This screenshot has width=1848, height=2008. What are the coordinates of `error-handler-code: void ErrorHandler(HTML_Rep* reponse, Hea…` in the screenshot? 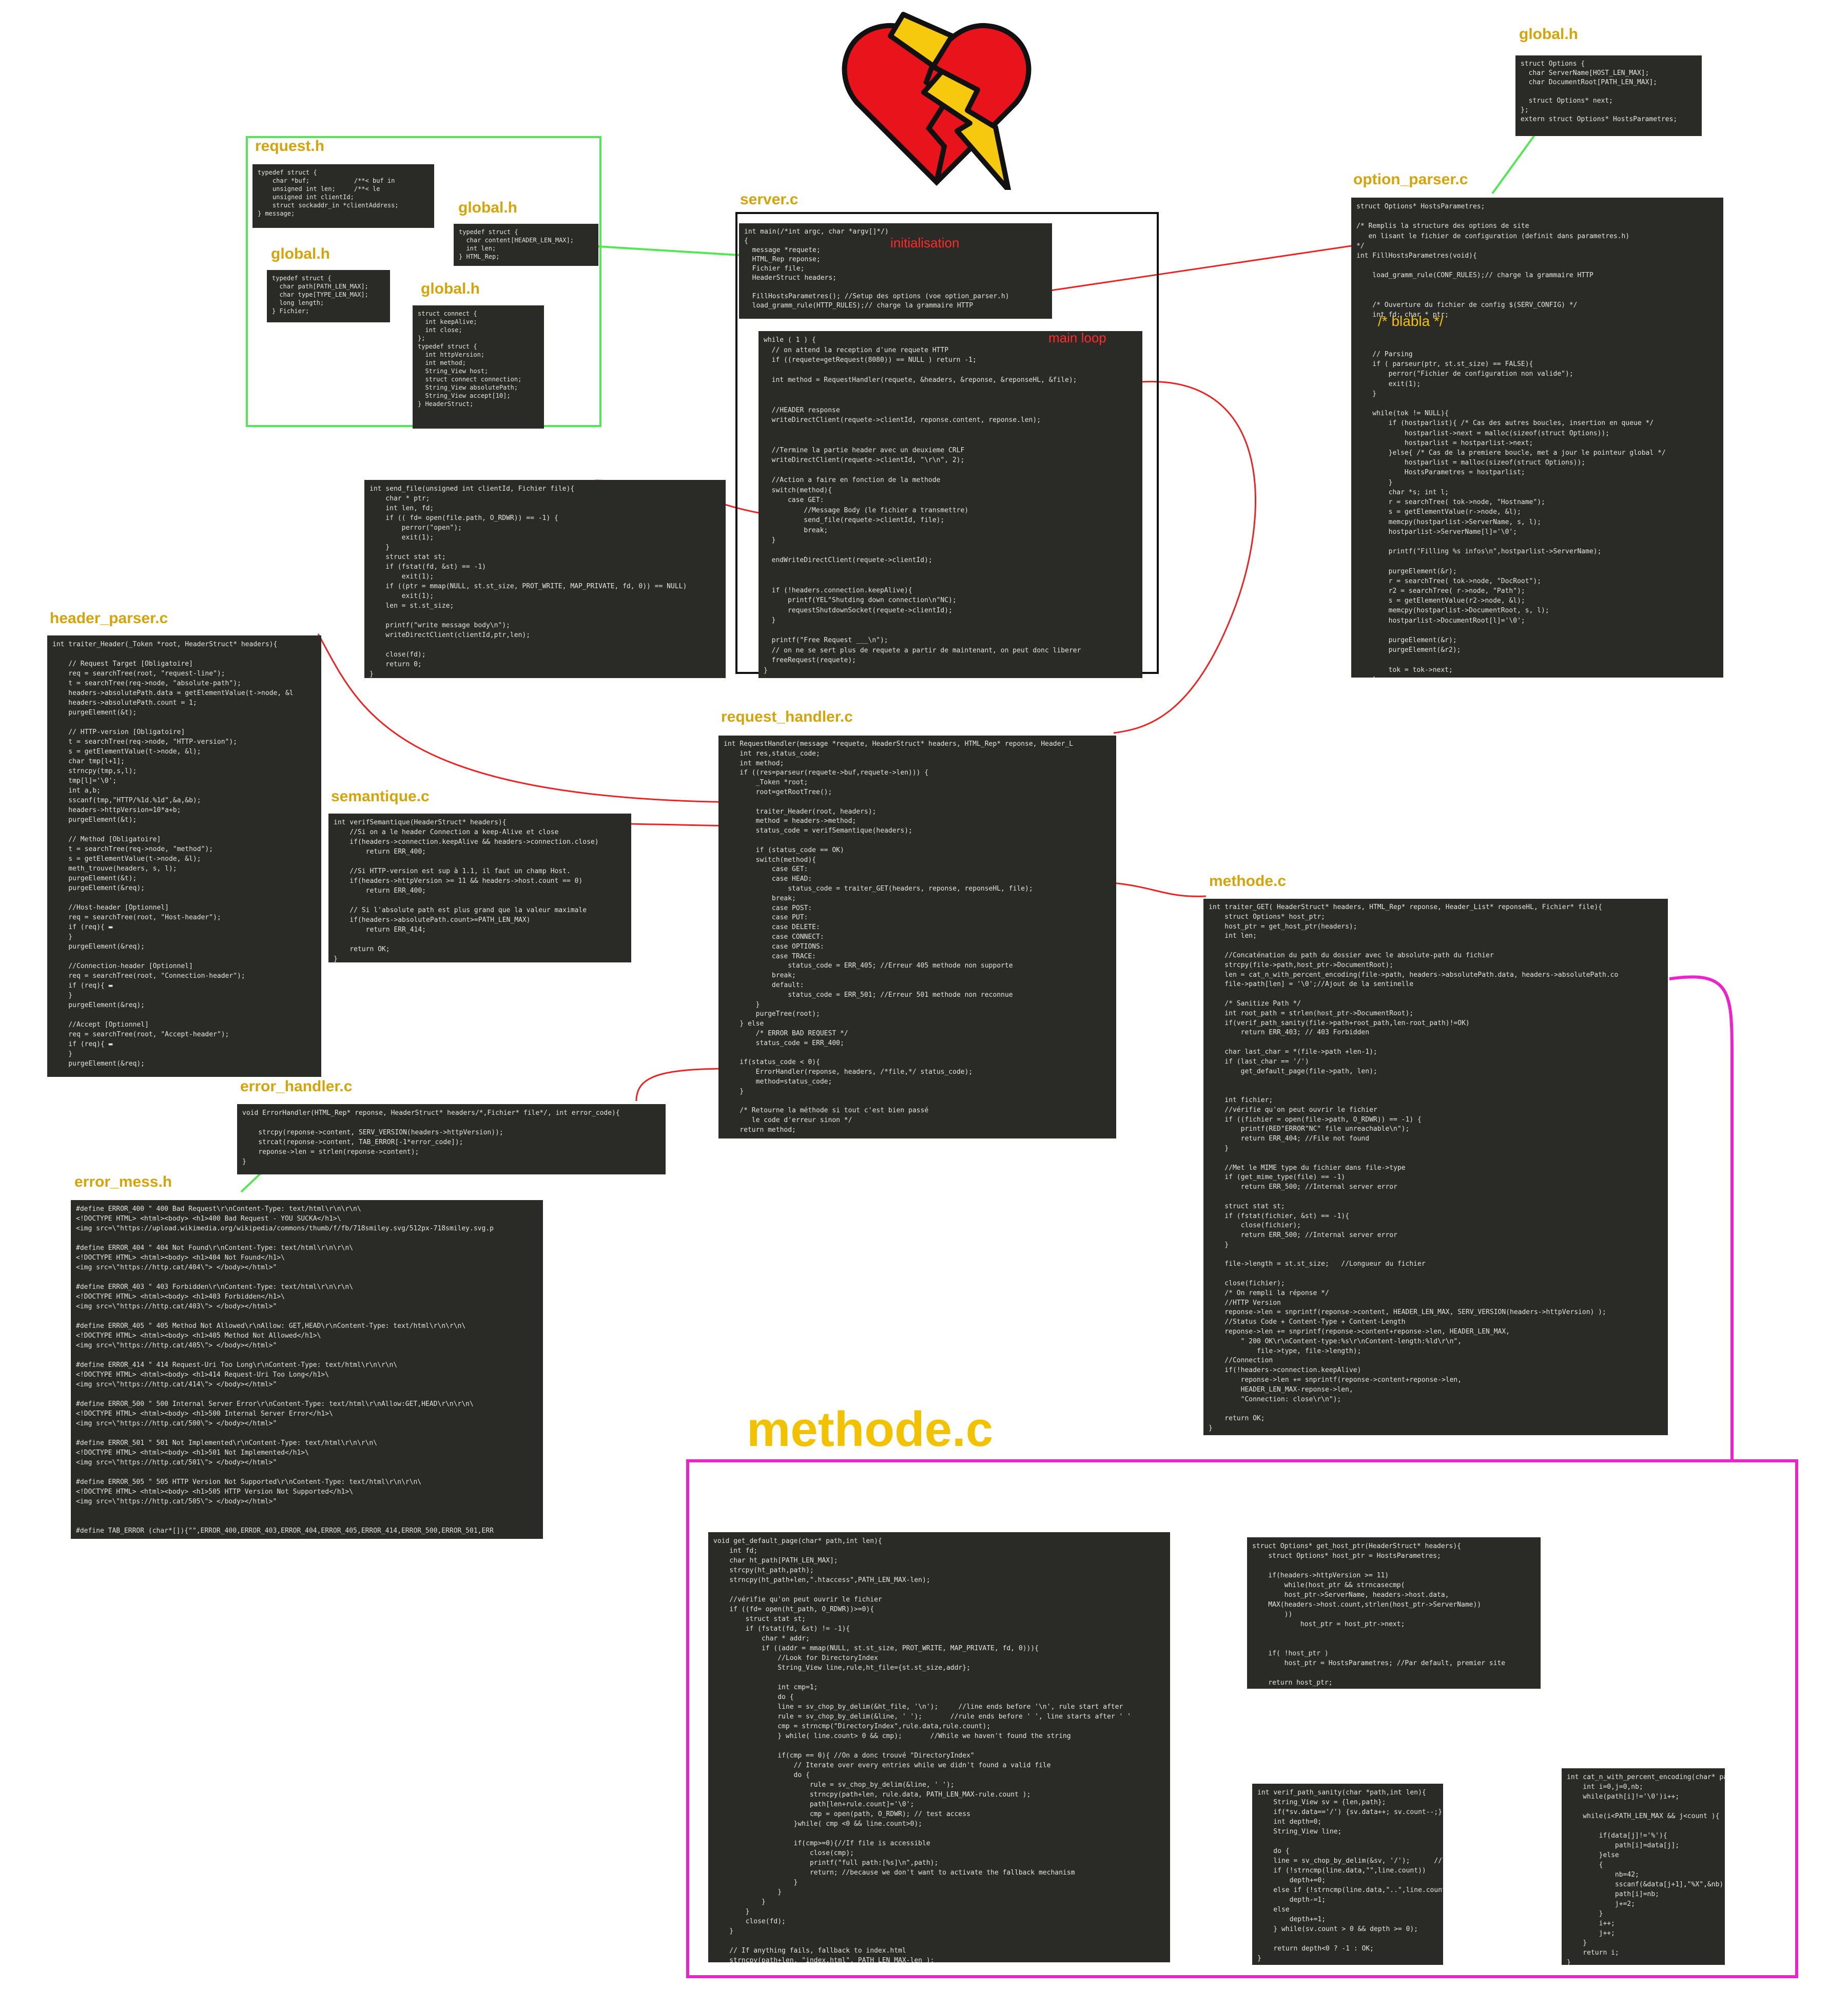 It's located at (451, 1139).